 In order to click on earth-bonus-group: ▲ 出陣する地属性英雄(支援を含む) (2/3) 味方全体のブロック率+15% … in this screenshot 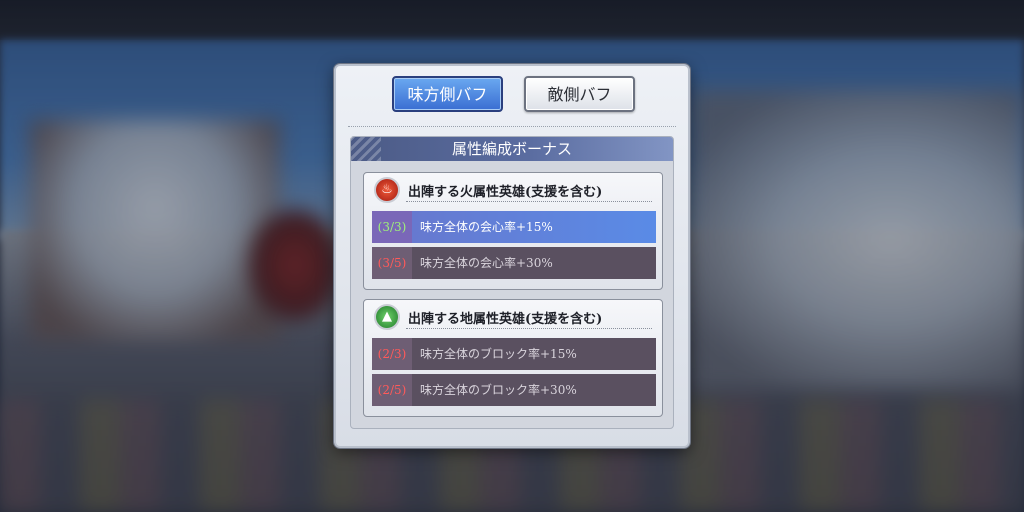, I will do `click(513, 358)`.